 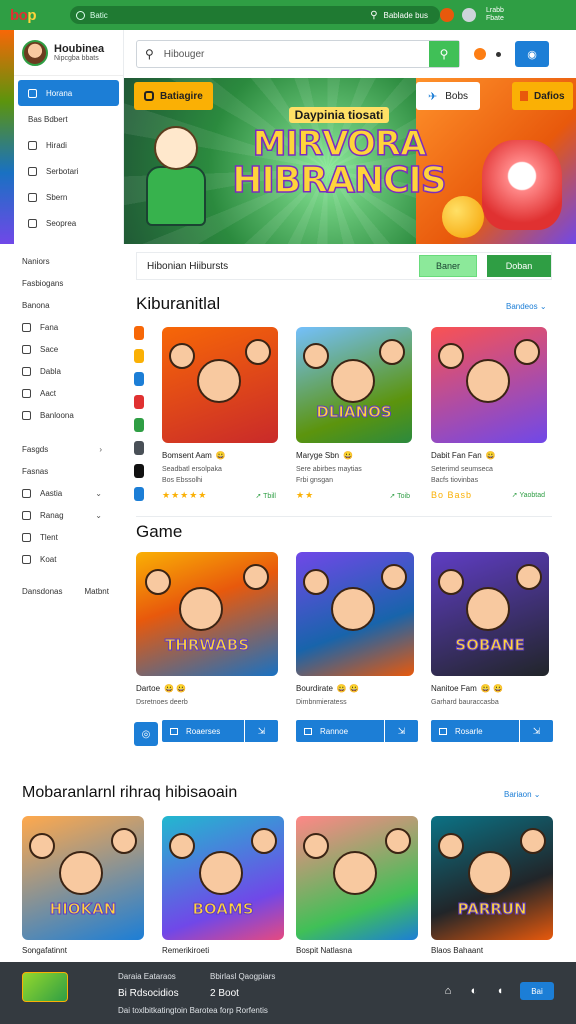 What do you see at coordinates (45, 987) in the screenshot?
I see `footer-logo` at bounding box center [45, 987].